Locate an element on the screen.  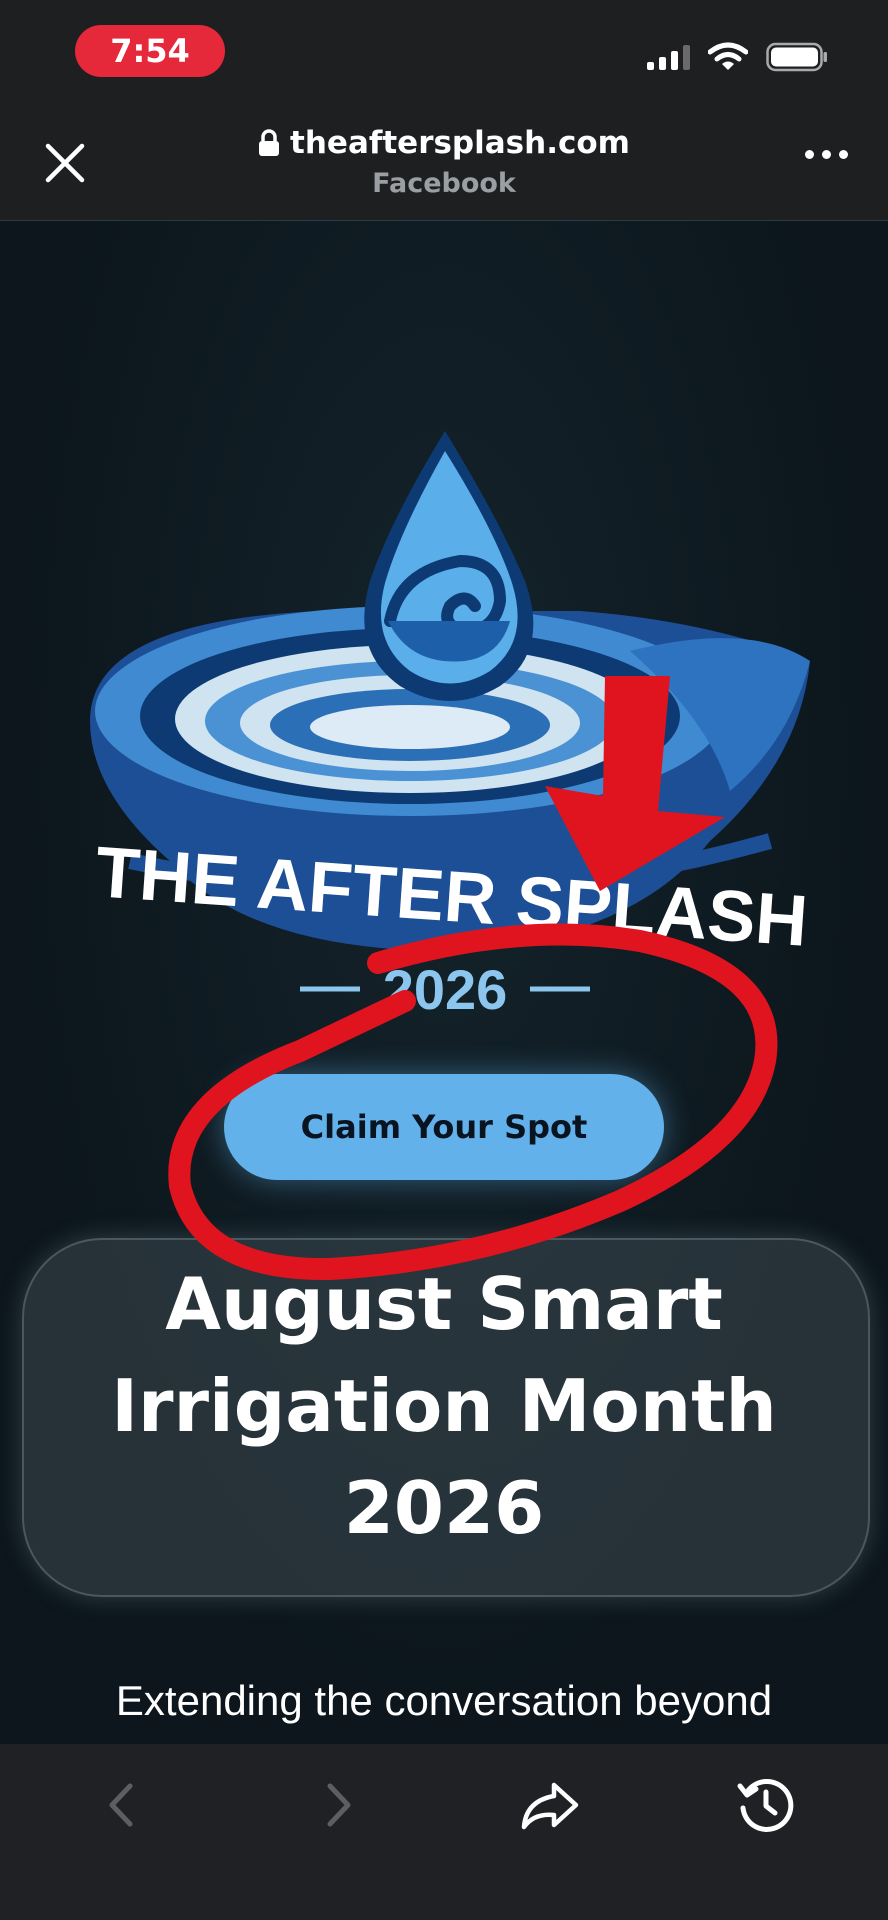
headline-line-1: August Smart is located at coordinates (444, 1304).